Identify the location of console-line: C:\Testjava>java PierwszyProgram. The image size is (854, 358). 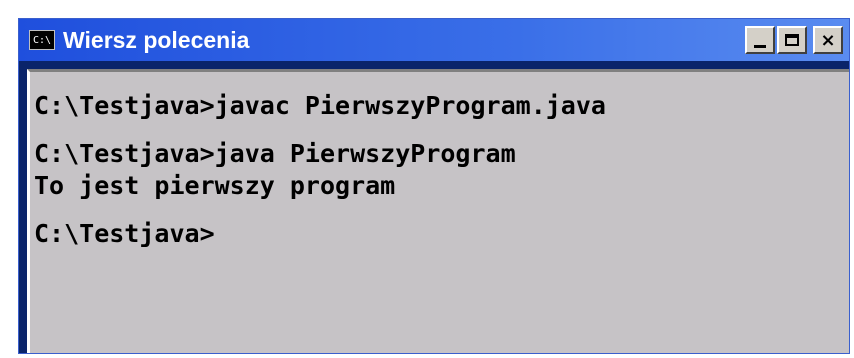
(275, 153).